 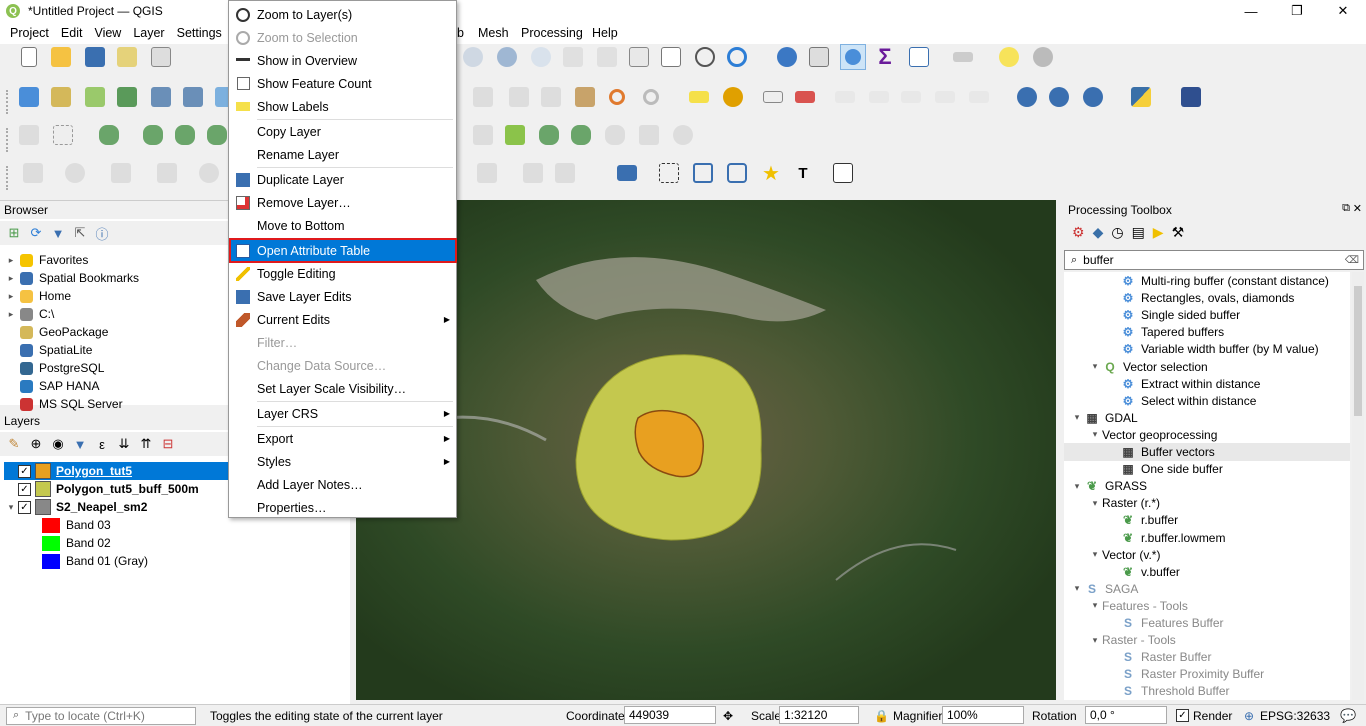 I want to click on paste-features-button, so click(x=585, y=97).